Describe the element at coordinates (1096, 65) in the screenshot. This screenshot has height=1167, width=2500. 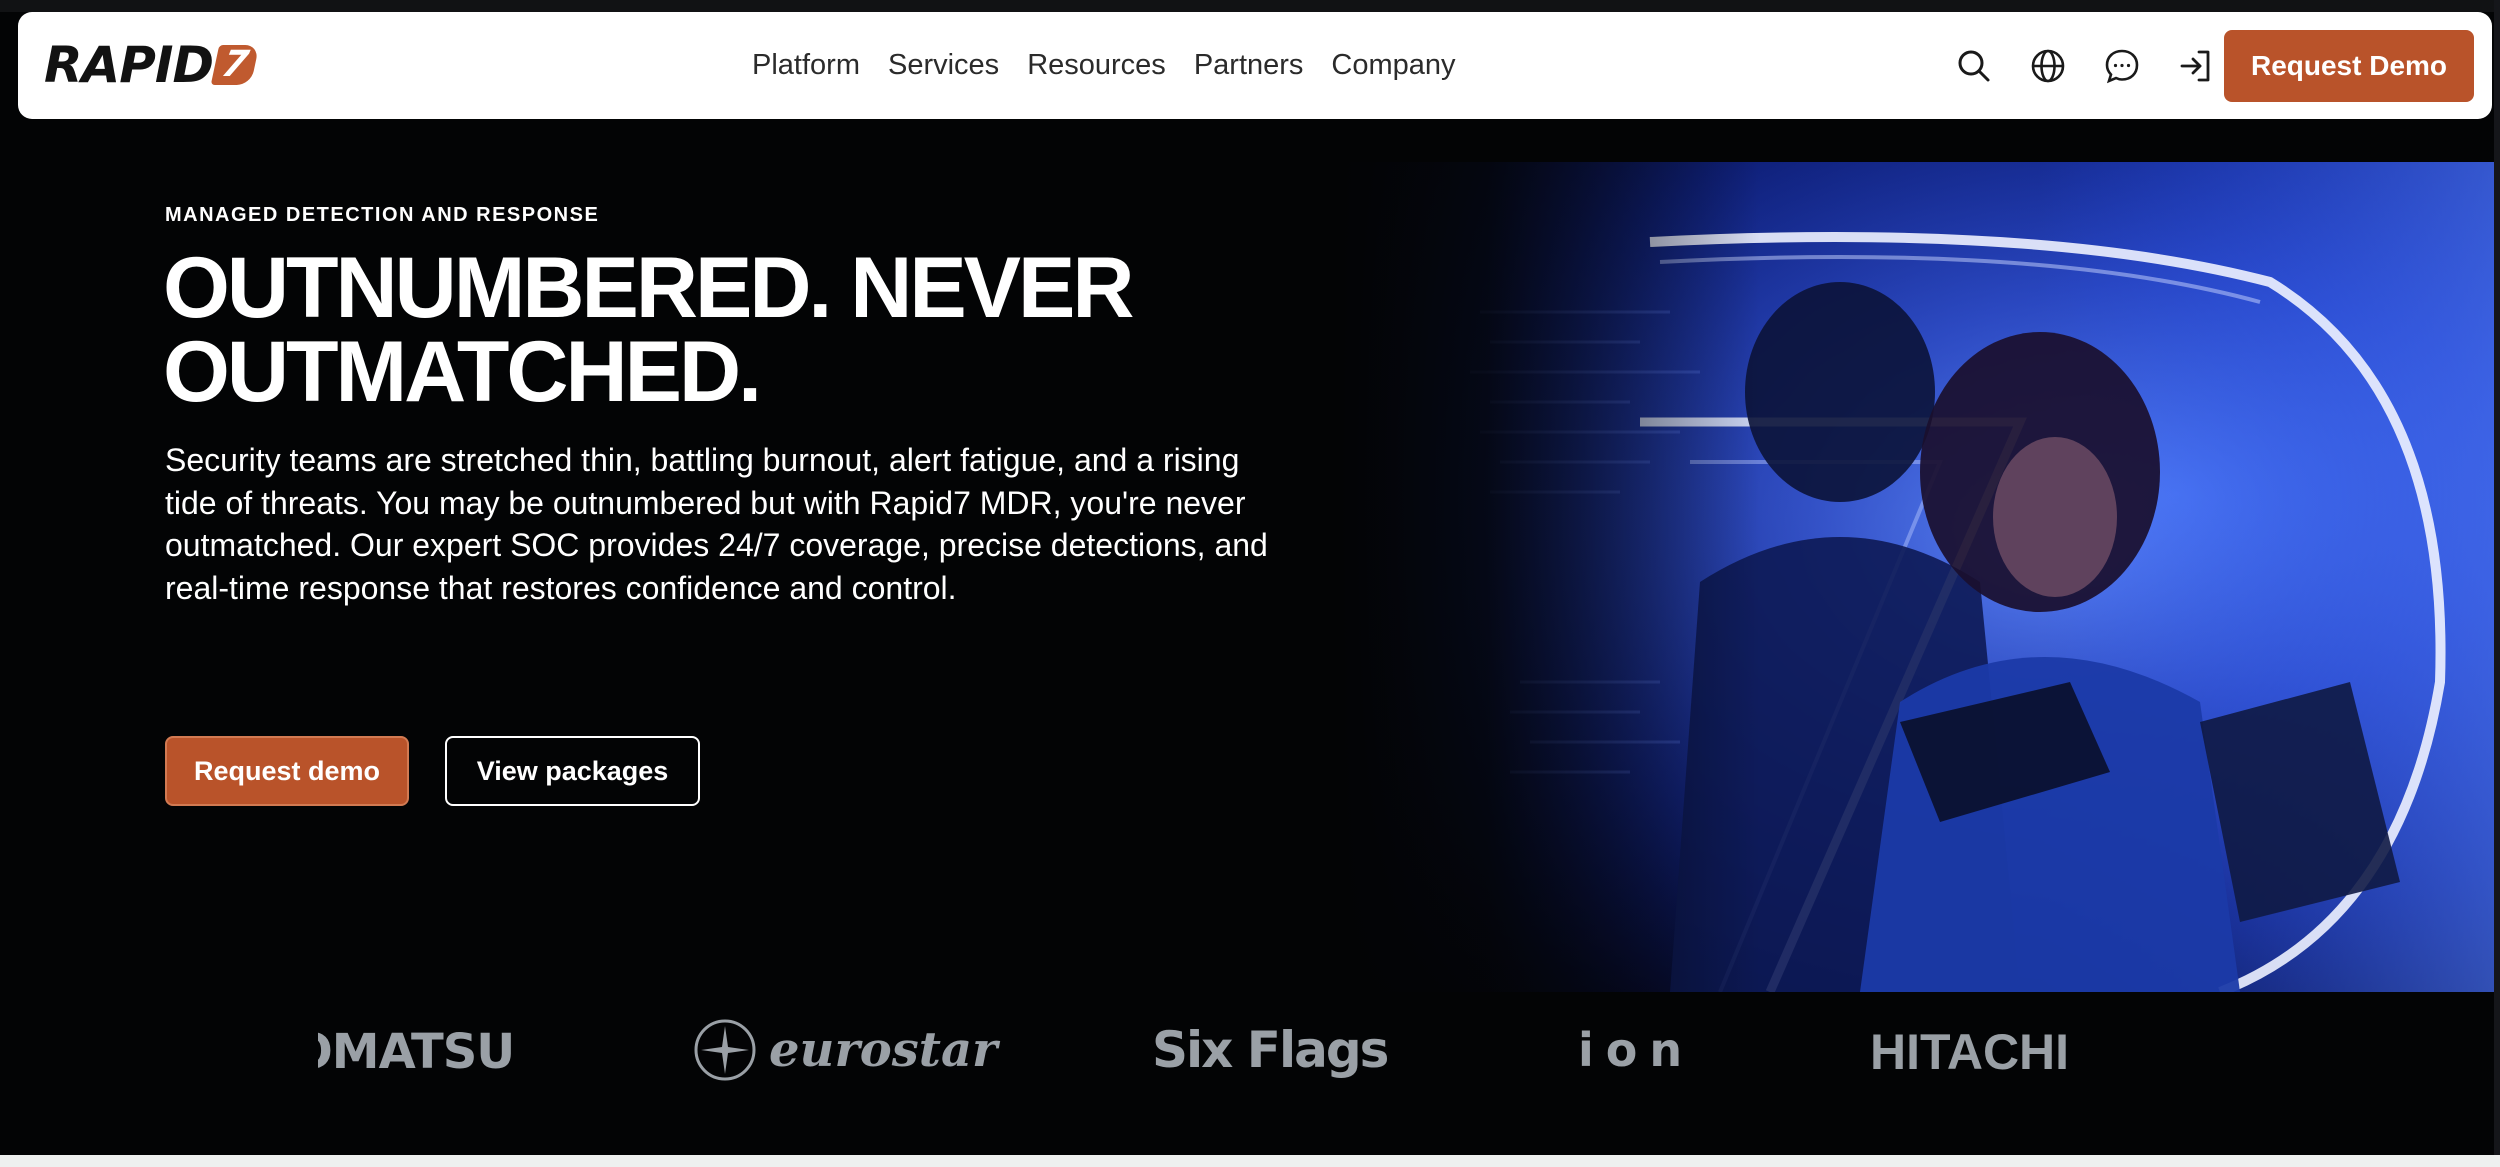
I see `nav-item-resources: Resources` at that location.